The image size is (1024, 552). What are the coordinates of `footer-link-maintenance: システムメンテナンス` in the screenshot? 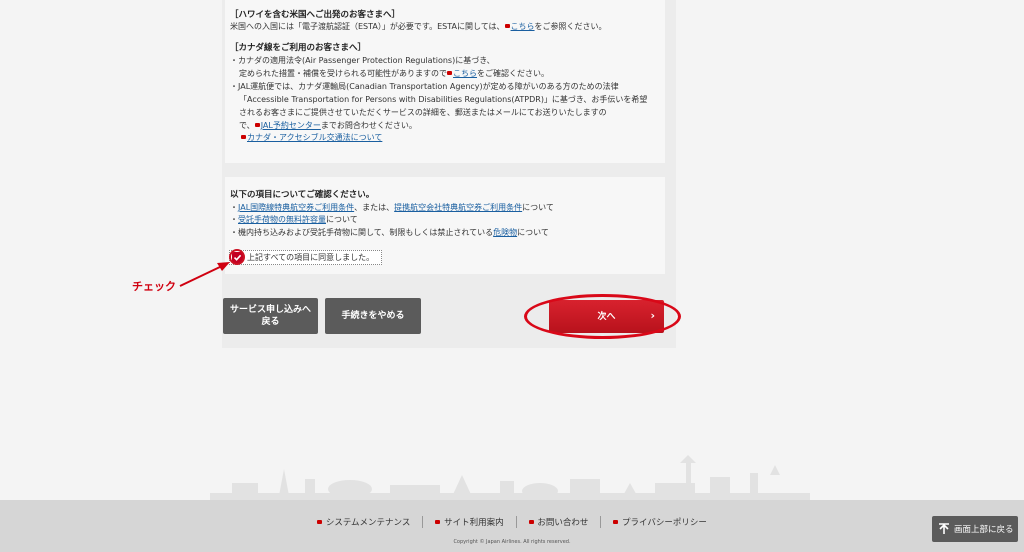 It's located at (363, 522).